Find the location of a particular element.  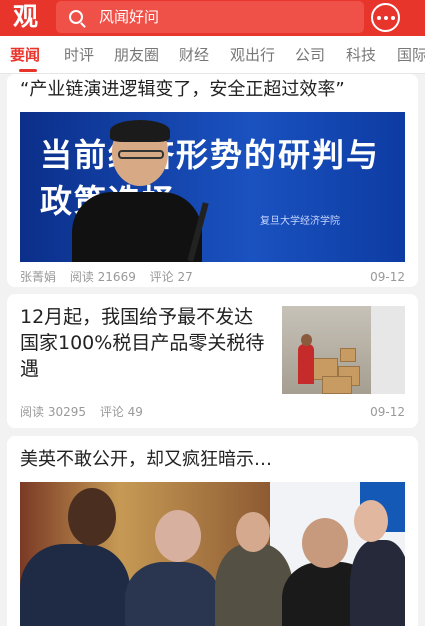

tab-keji: 科技 is located at coordinates (361, 55).